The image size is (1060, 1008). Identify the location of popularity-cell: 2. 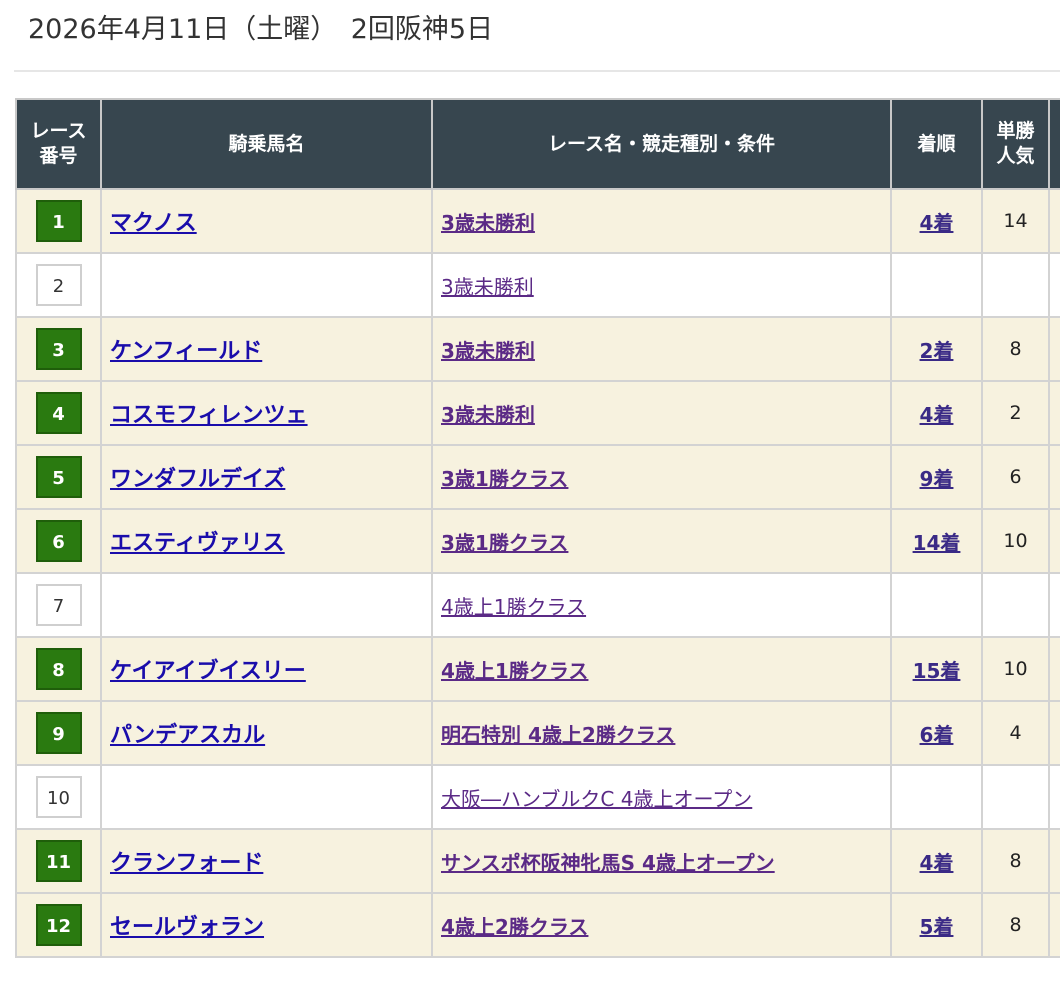
(1015, 413).